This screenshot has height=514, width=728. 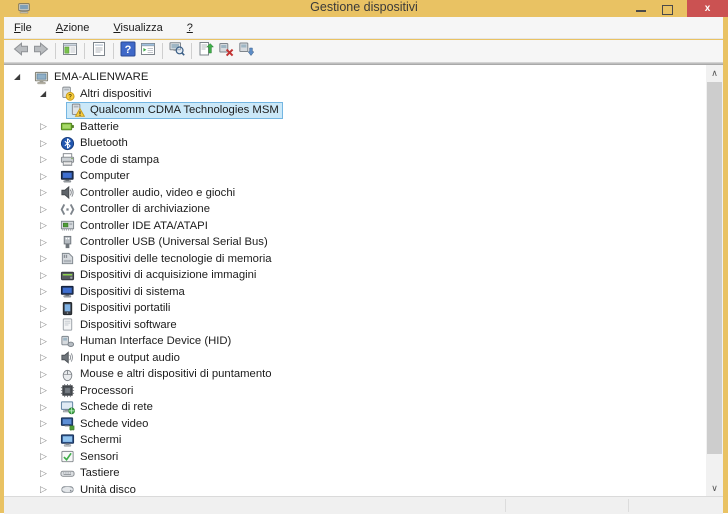 I want to click on tree-row: Qualcomm CDMA Technologies MSM, so click(x=363, y=110).